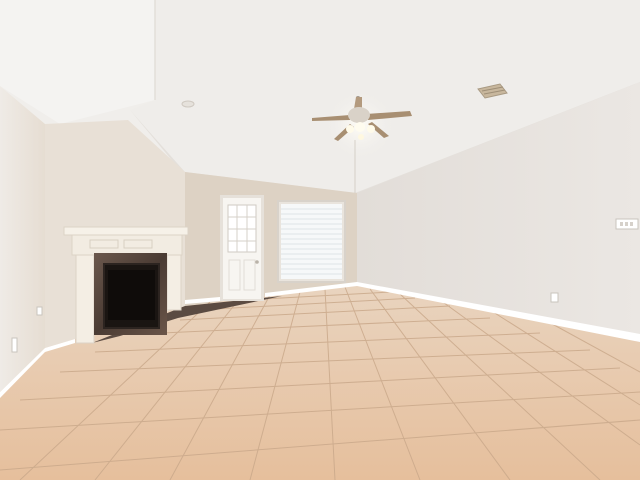 Image resolution: width=640 pixels, height=480 pixels. I want to click on wall-outlet-left, so click(39, 311).